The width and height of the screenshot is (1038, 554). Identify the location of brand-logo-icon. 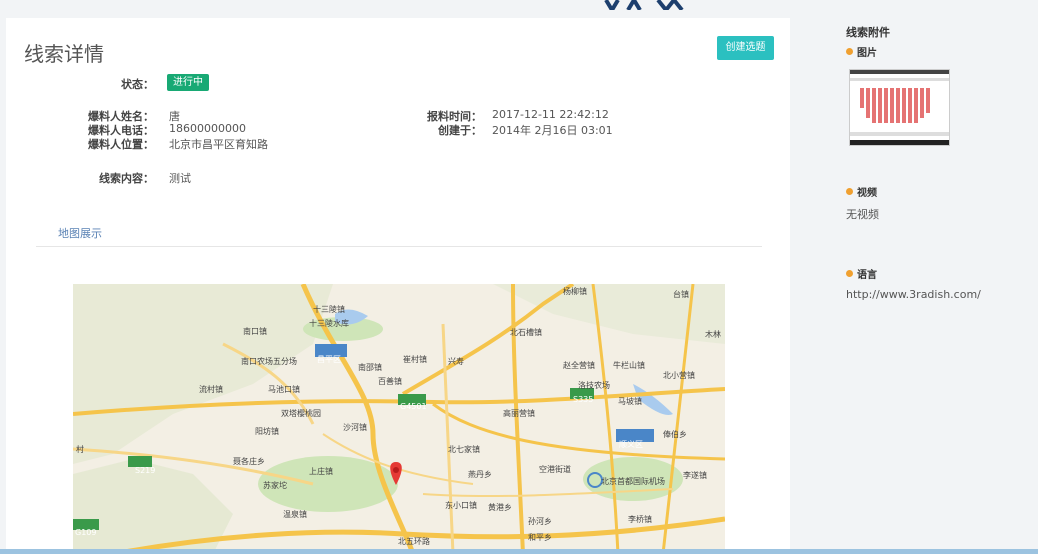
(644, 5).